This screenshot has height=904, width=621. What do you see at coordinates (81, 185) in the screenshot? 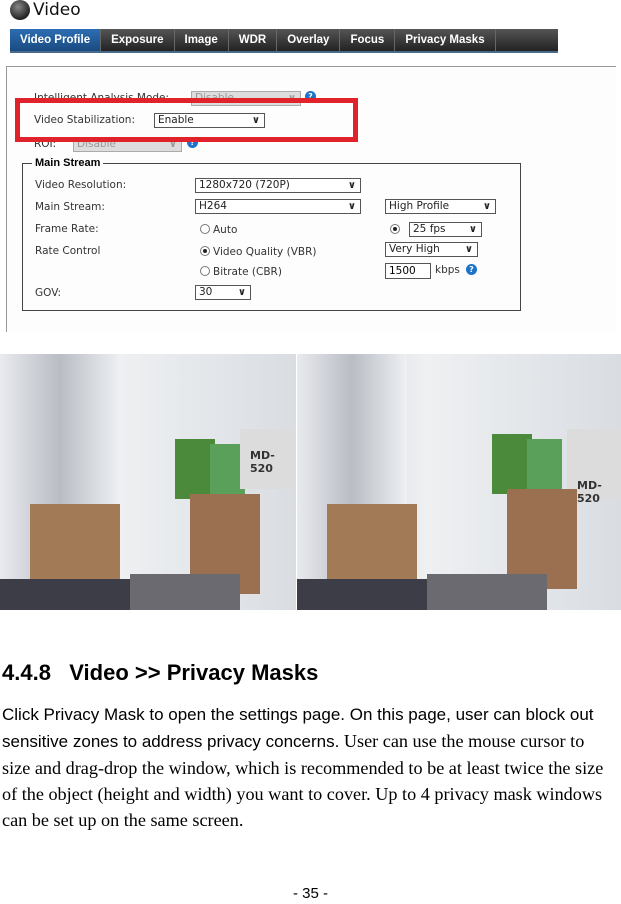
I see `resolution-label: Video Resolution:` at bounding box center [81, 185].